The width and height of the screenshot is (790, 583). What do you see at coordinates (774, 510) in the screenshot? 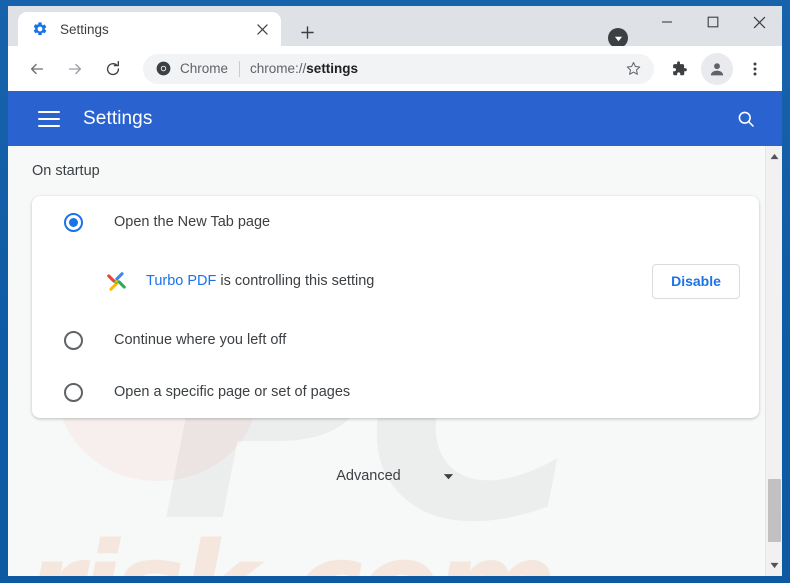
I see `scrollbar-thumb` at bounding box center [774, 510].